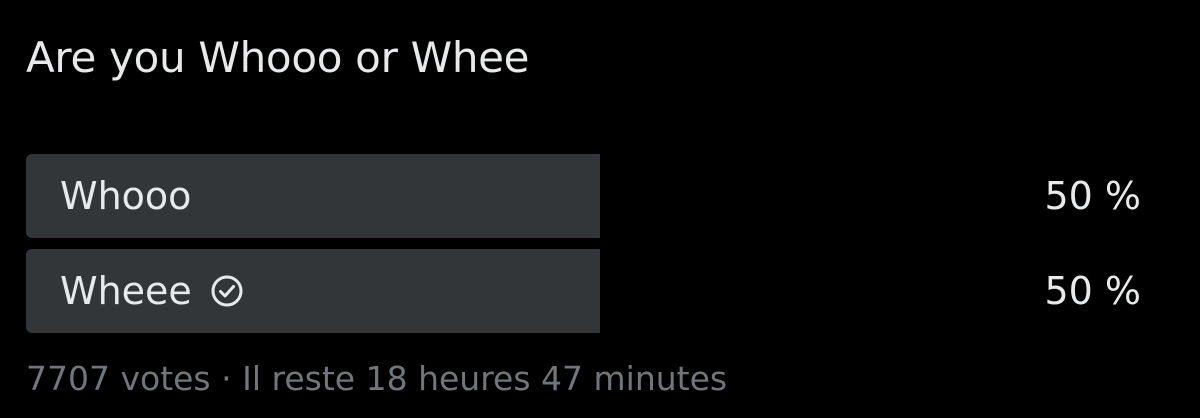 This screenshot has width=1200, height=418. Describe the element at coordinates (126, 291) in the screenshot. I see `poll-option-label: Wheee` at that location.